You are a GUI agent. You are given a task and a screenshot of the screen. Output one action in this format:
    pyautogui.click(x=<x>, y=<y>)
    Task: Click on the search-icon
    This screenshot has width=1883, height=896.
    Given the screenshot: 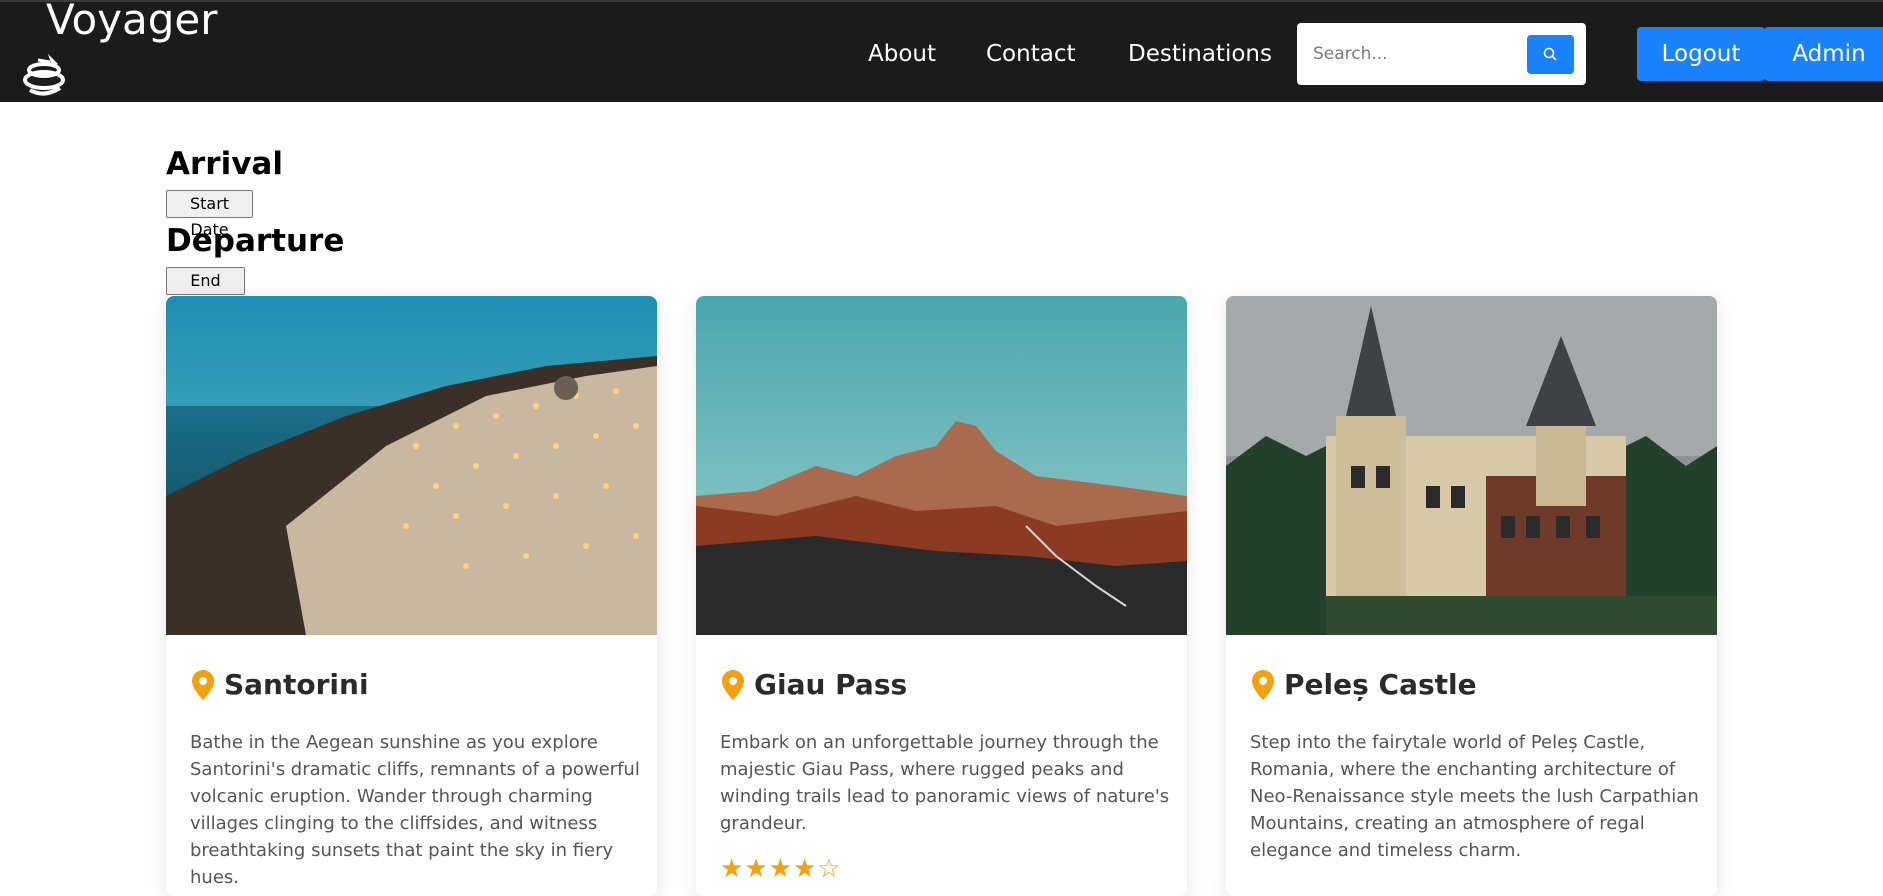 What is the action you would take?
    pyautogui.click(x=1550, y=54)
    